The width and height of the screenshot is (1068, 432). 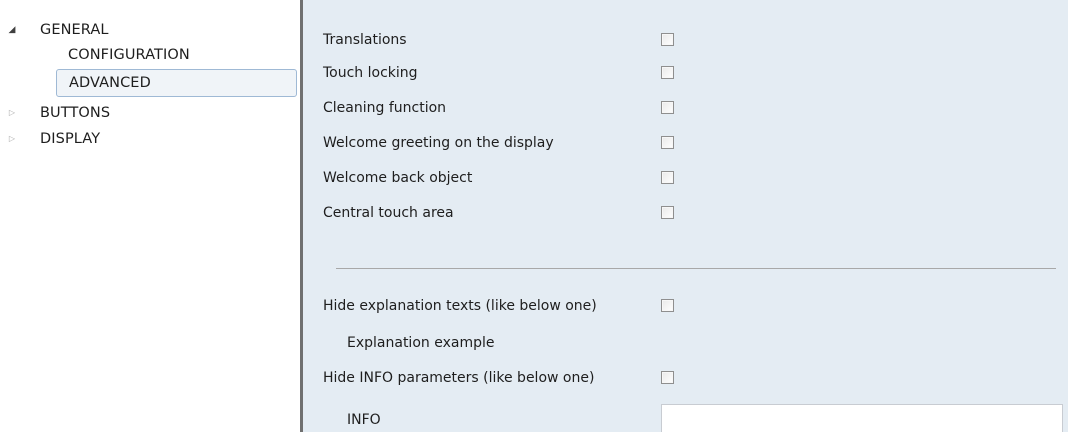 What do you see at coordinates (365, 40) in the screenshot?
I see `translations-label: Translations` at bounding box center [365, 40].